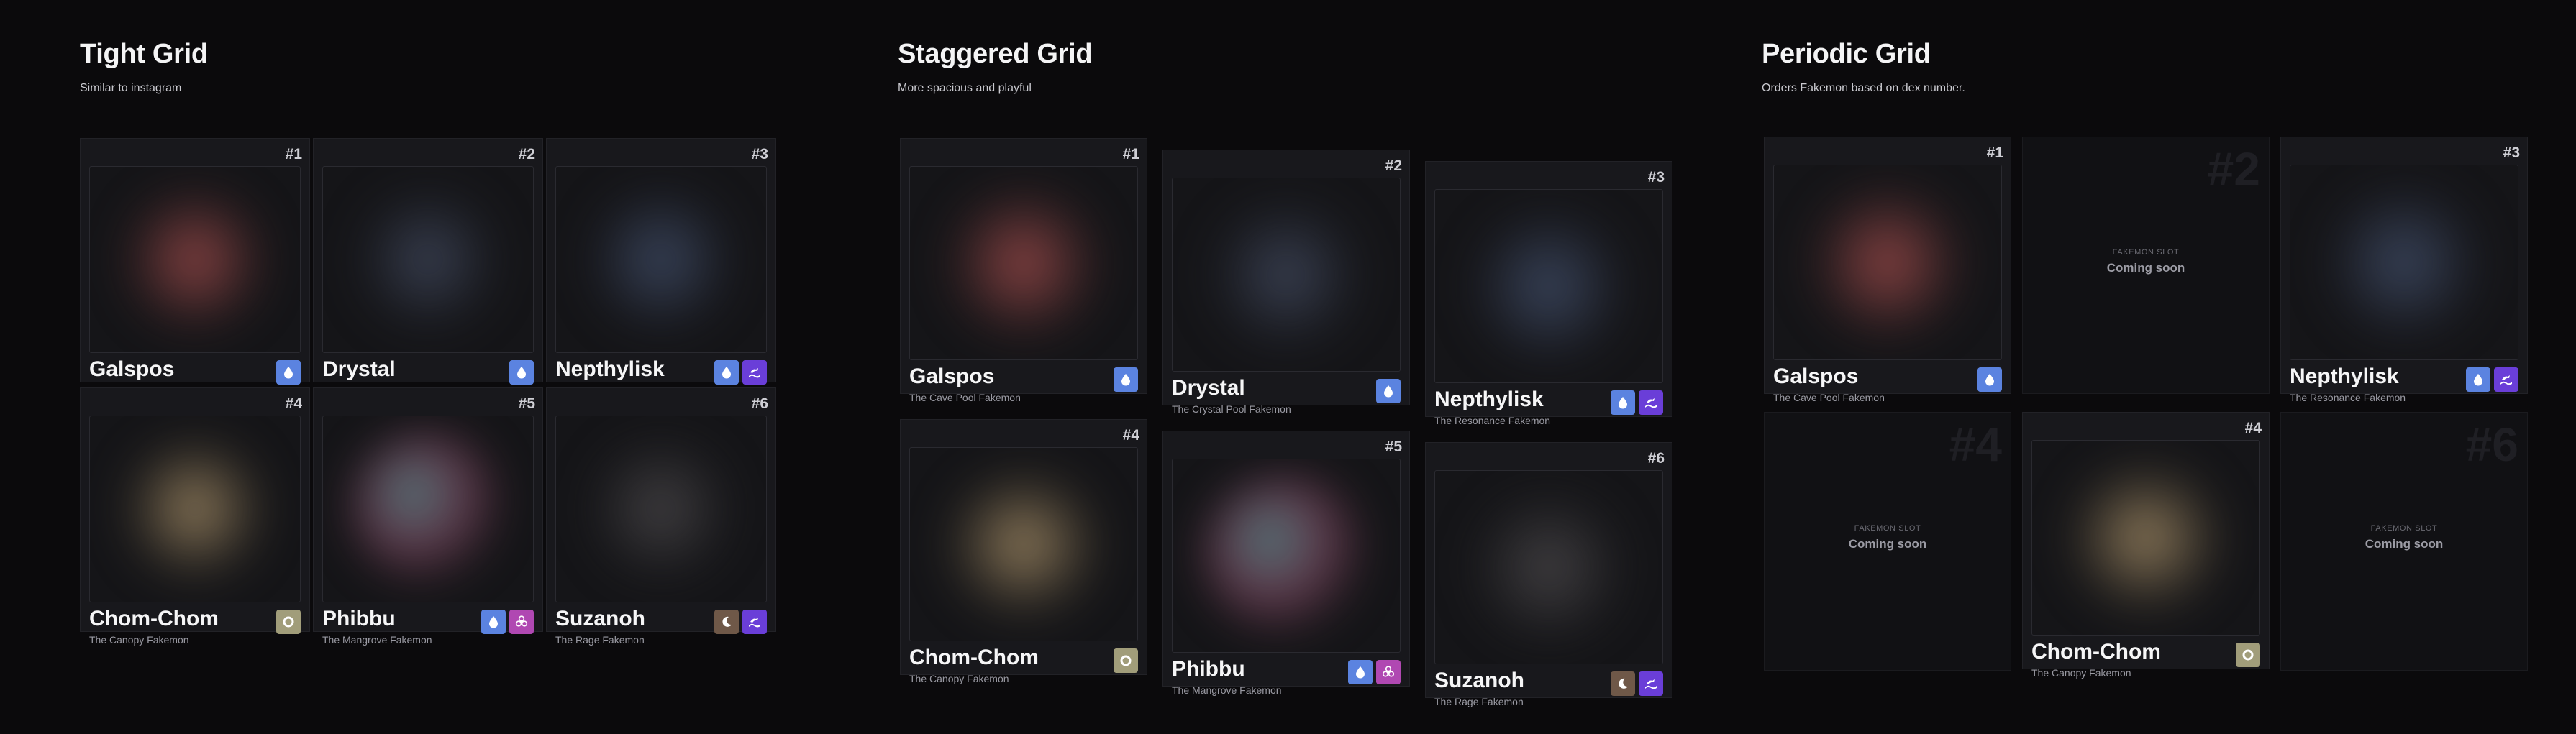 The width and height of the screenshot is (2576, 734). What do you see at coordinates (1887, 541) in the screenshot?
I see `fakemon-slot-placeholder: #4 FAKEMON SLOT Coming soon` at bounding box center [1887, 541].